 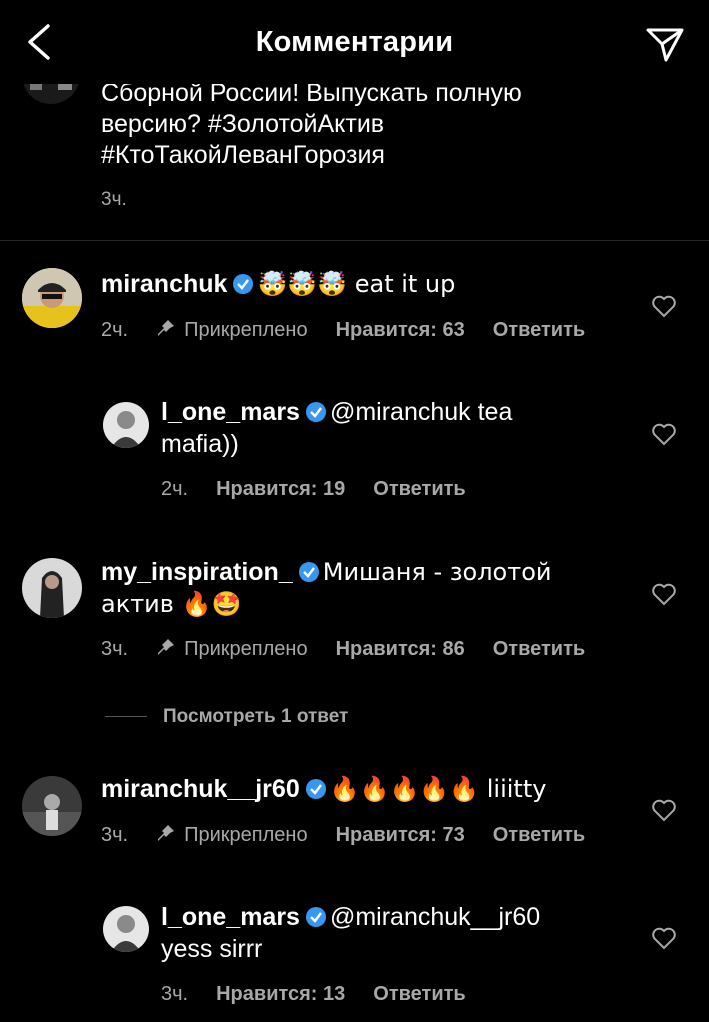 What do you see at coordinates (226, 717) in the screenshot?
I see `view-replies-button: Посмотреть 1 ответ` at bounding box center [226, 717].